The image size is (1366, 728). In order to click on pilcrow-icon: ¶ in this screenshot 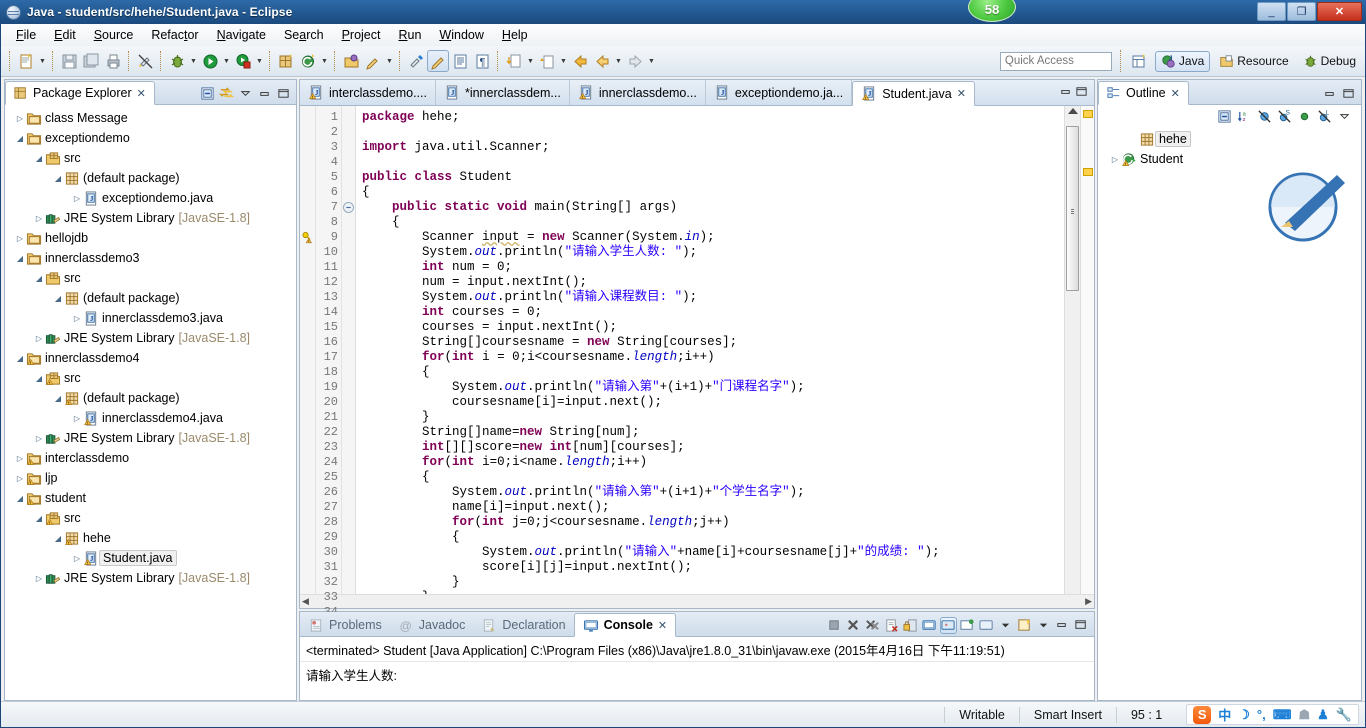, I will do `click(482, 61)`.